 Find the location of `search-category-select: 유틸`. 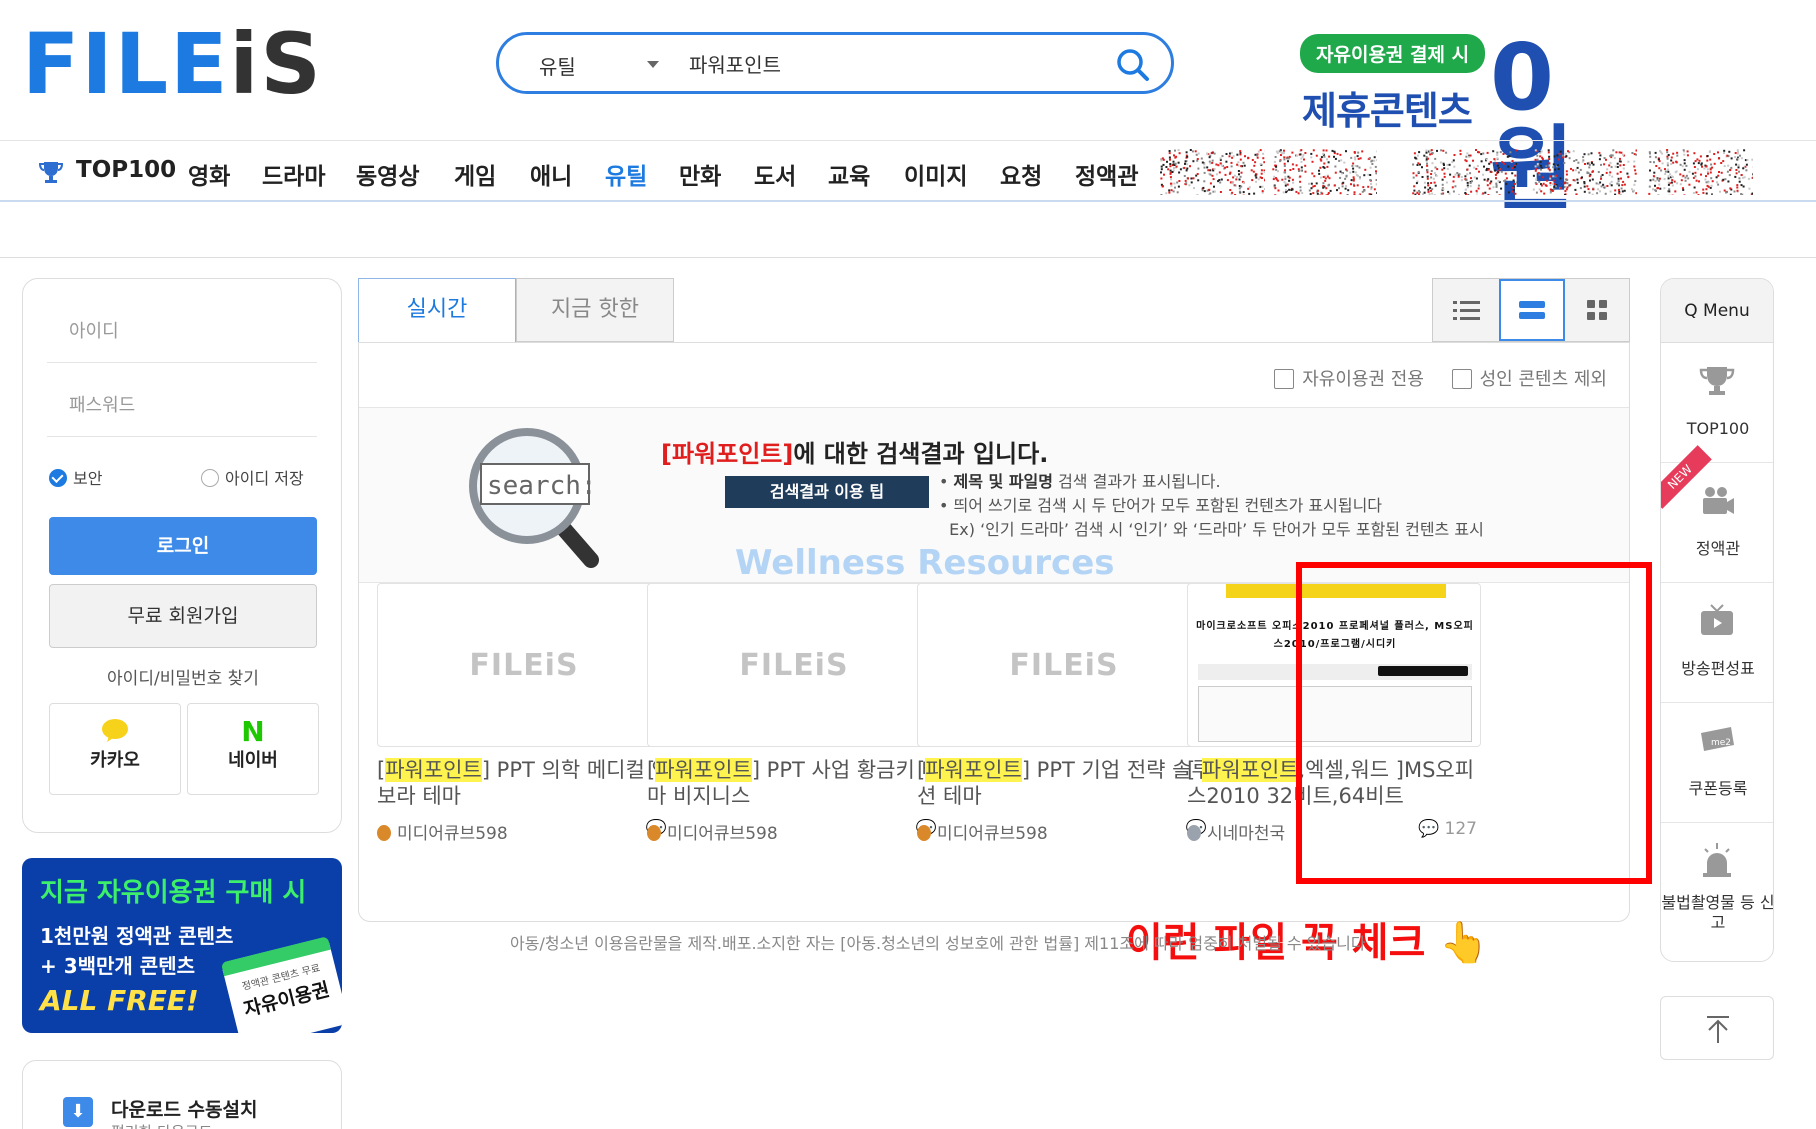

search-category-select: 유틸 is located at coordinates (557, 65).